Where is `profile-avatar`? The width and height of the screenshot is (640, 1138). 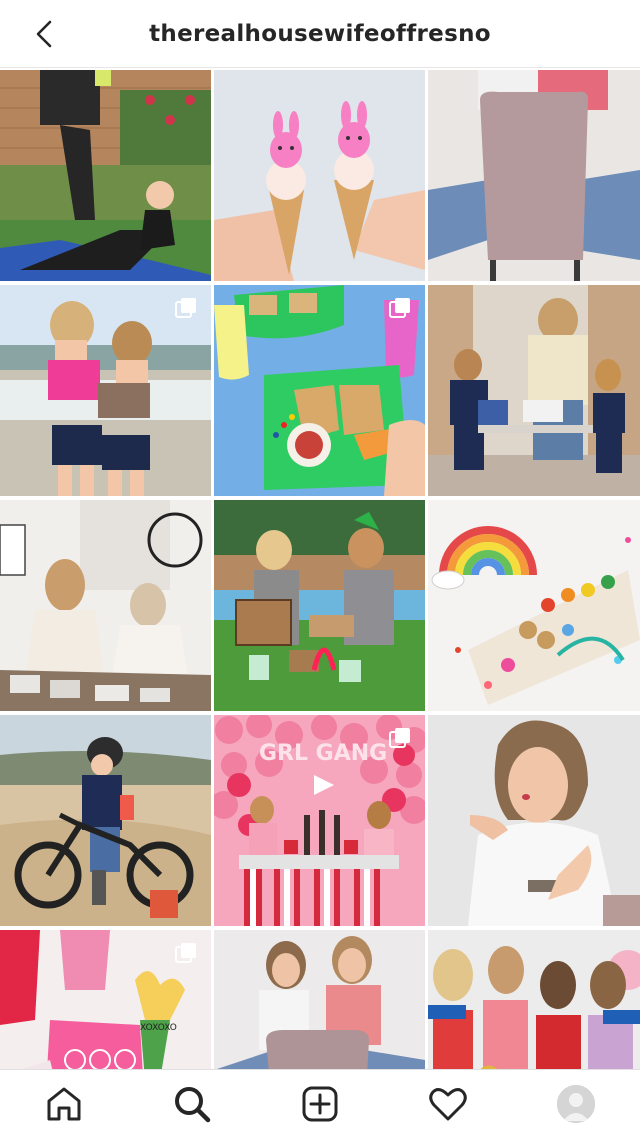
profile-avatar is located at coordinates (576, 1104).